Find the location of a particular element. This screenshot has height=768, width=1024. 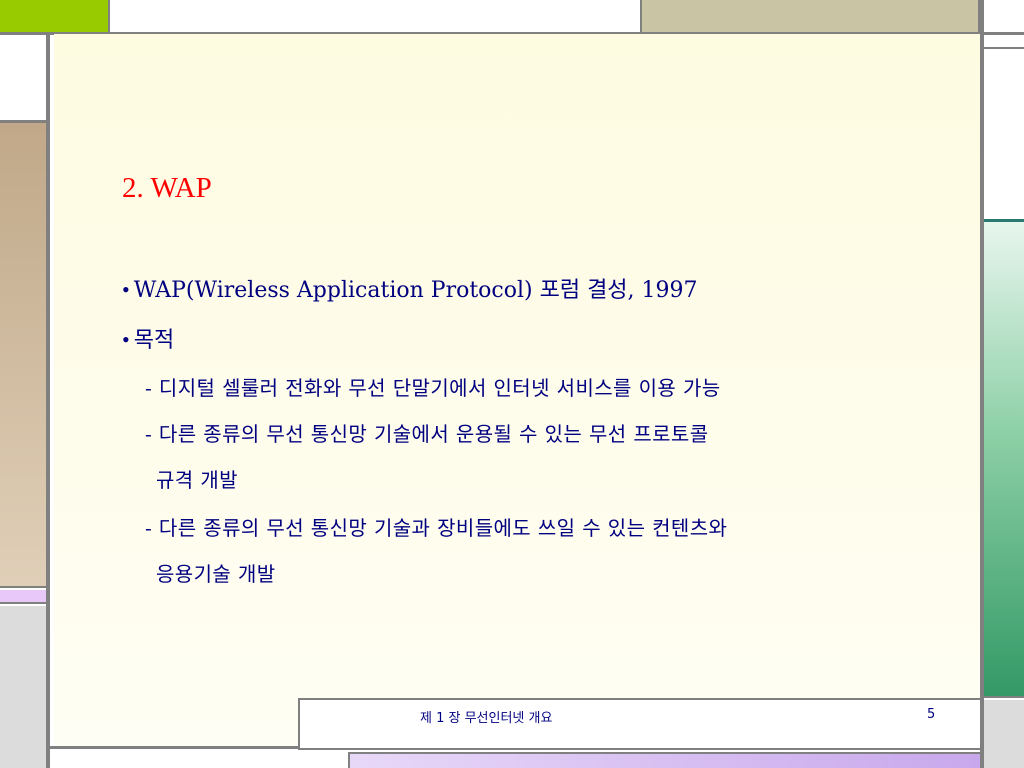

footer-box is located at coordinates (639, 724).